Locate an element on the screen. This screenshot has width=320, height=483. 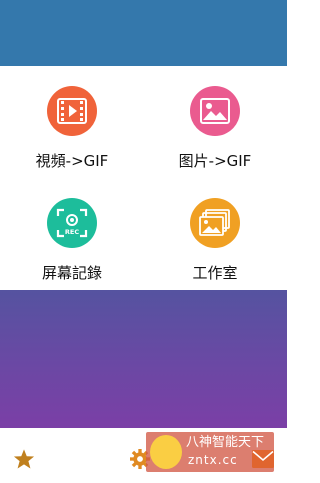
video-to-gif-icon-circle is located at coordinates (72, 111).